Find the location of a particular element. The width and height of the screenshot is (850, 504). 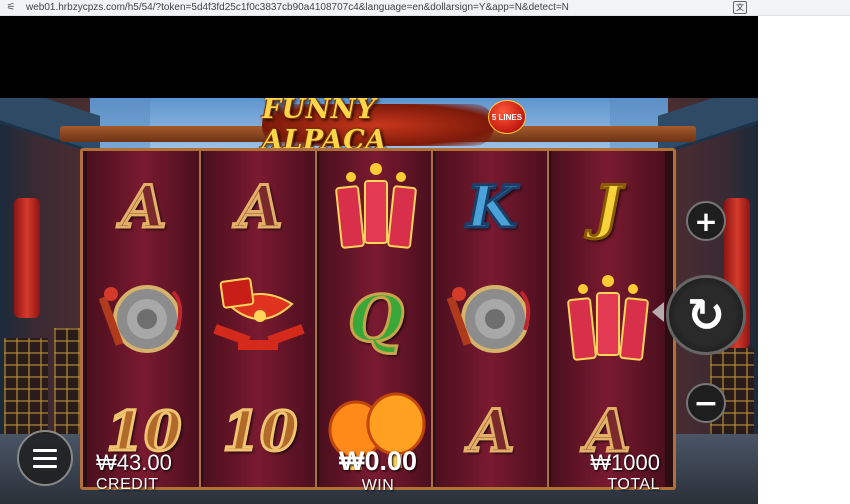

win-value: ₩0.00 is located at coordinates (378, 461).